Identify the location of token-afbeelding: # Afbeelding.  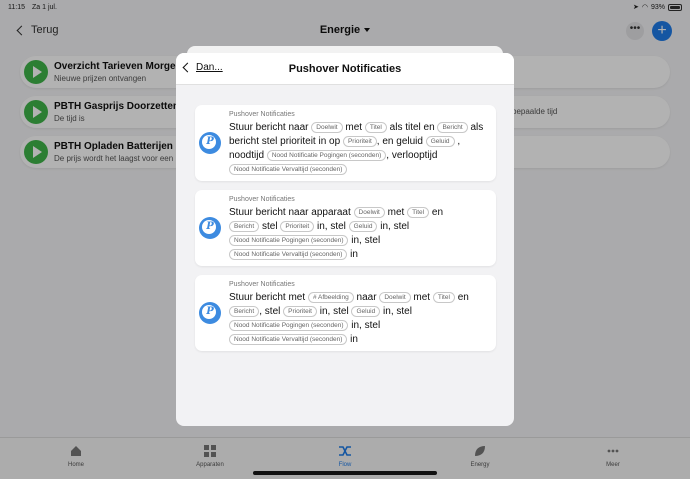
(330, 297).